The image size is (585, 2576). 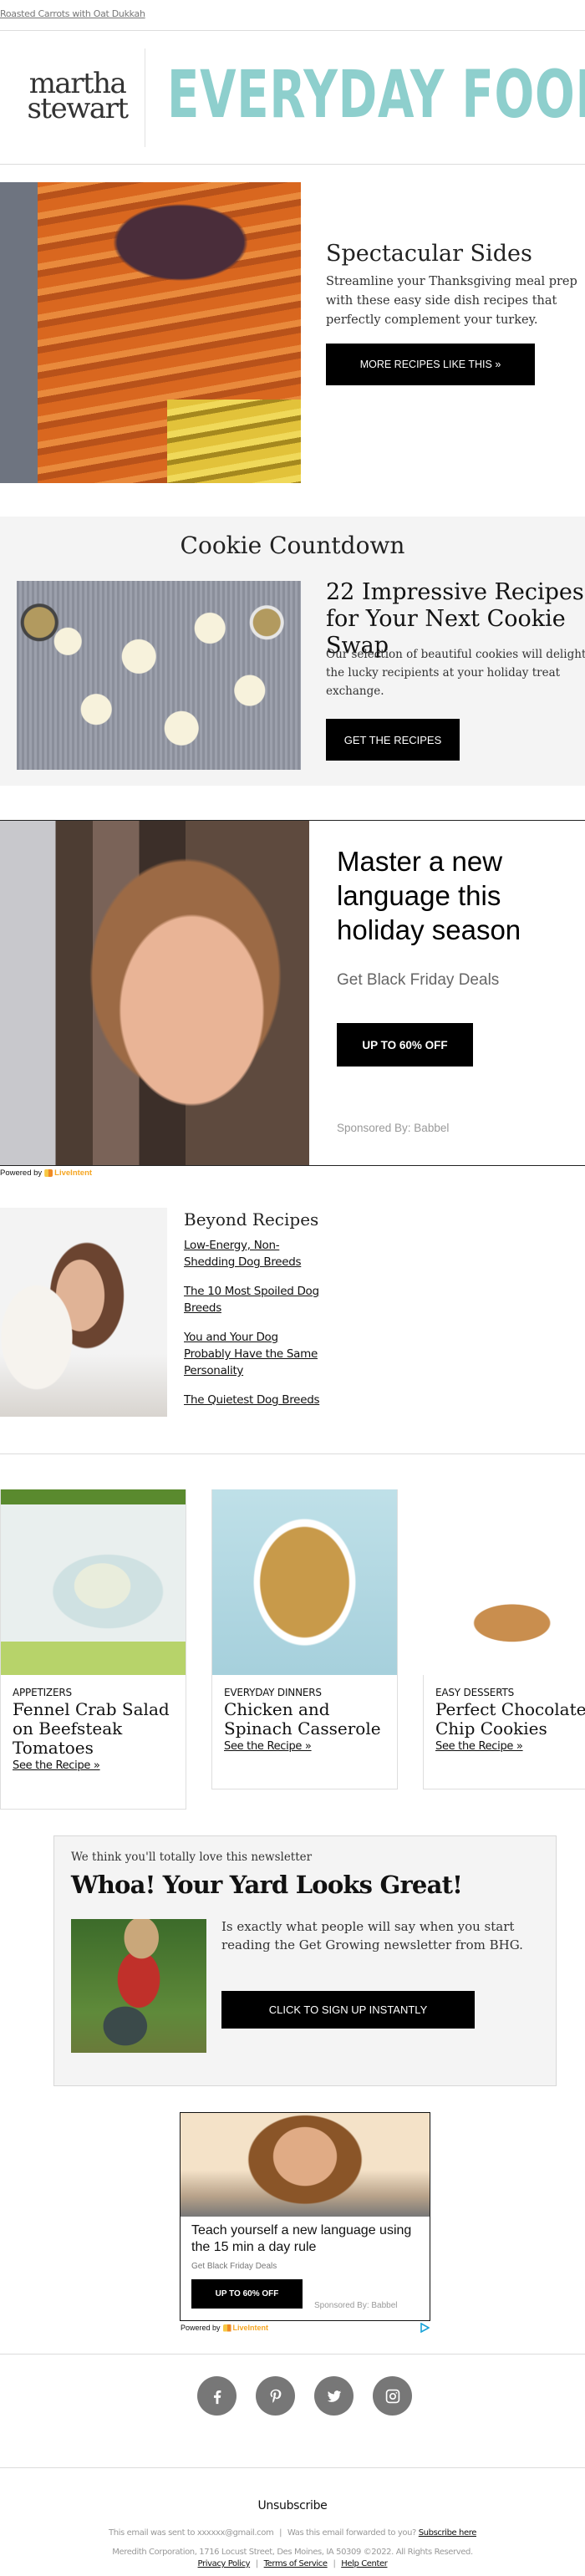 What do you see at coordinates (78, 108) in the screenshot?
I see `logo-line-2: stewart` at bounding box center [78, 108].